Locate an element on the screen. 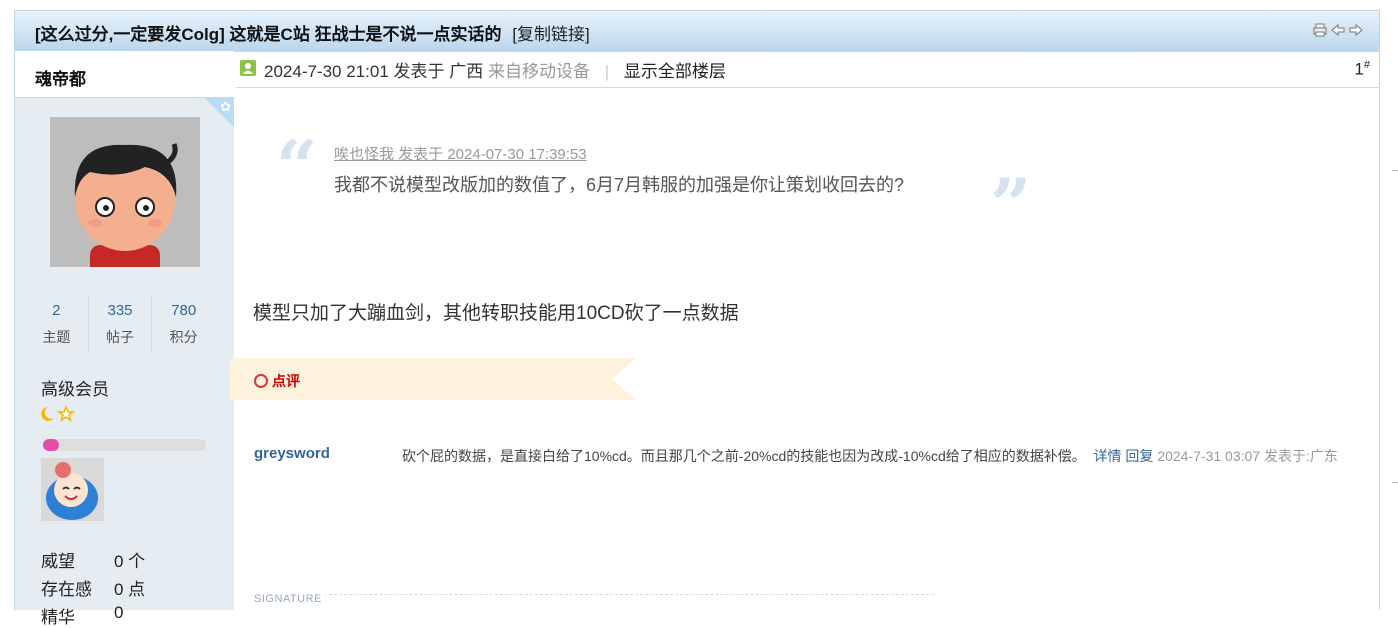 The image size is (1398, 628). arrow-right-icon is located at coordinates (1356, 30).